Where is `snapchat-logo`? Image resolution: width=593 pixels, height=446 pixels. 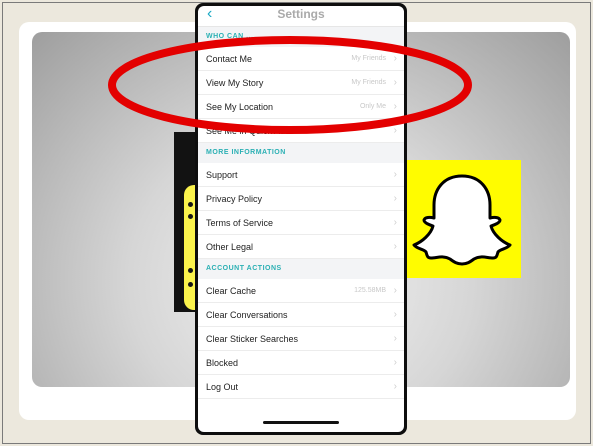
snapchat-logo is located at coordinates (462, 219).